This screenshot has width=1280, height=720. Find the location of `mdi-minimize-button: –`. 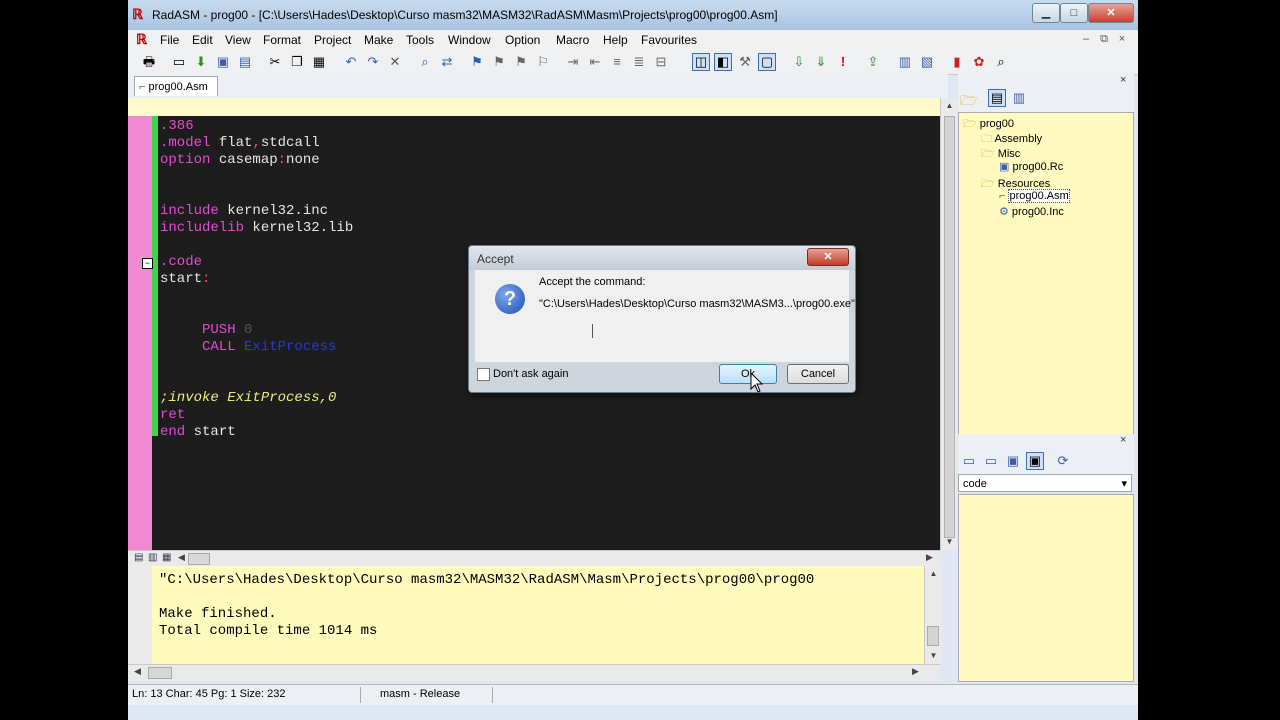

mdi-minimize-button: – is located at coordinates (1086, 39).